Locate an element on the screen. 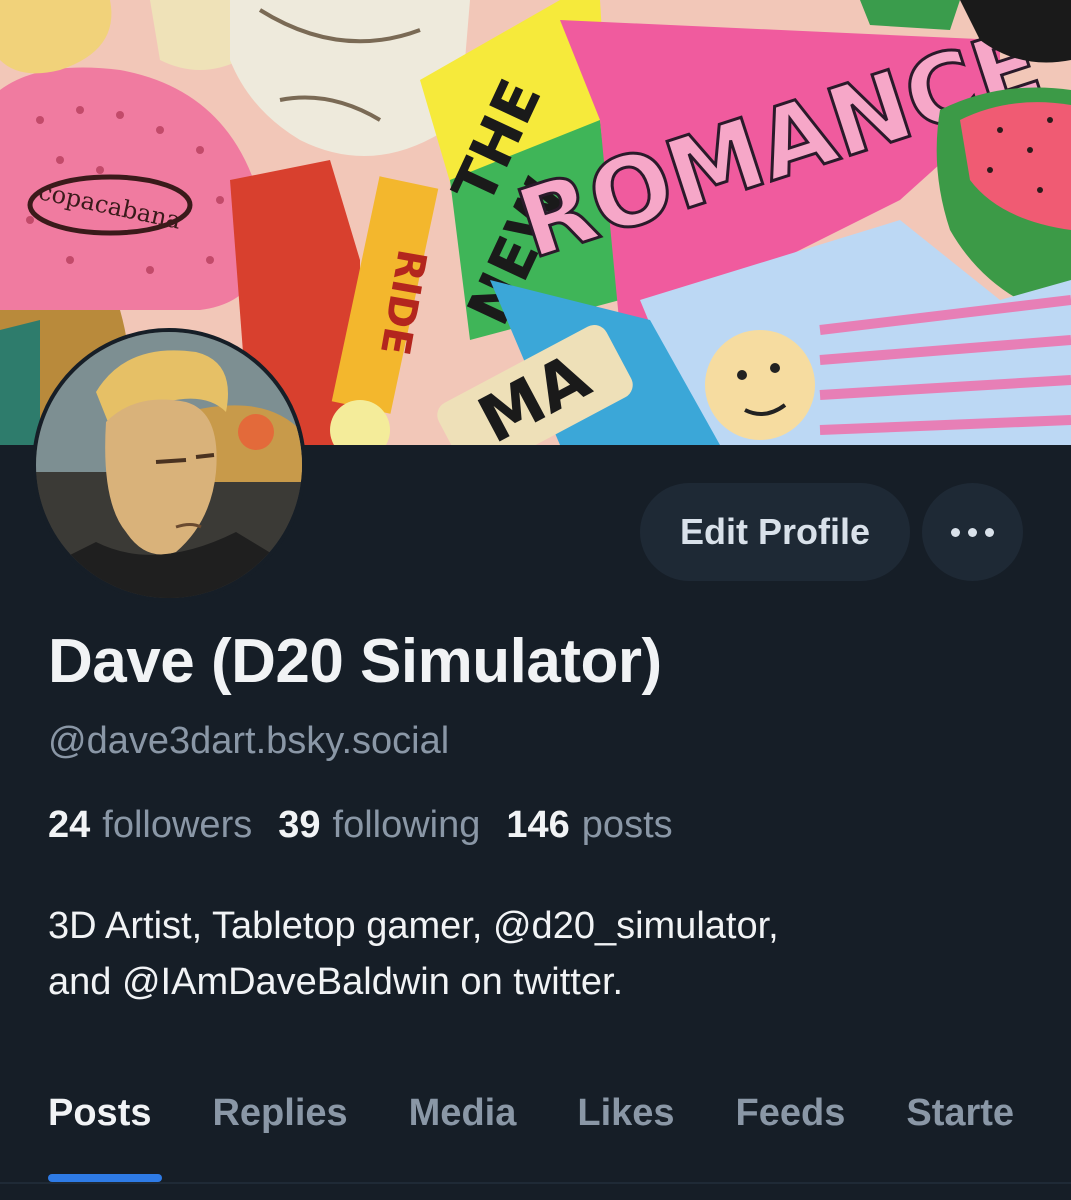 The height and width of the screenshot is (1200, 1071). tab-feeds: Feeds is located at coordinates (791, 1122).